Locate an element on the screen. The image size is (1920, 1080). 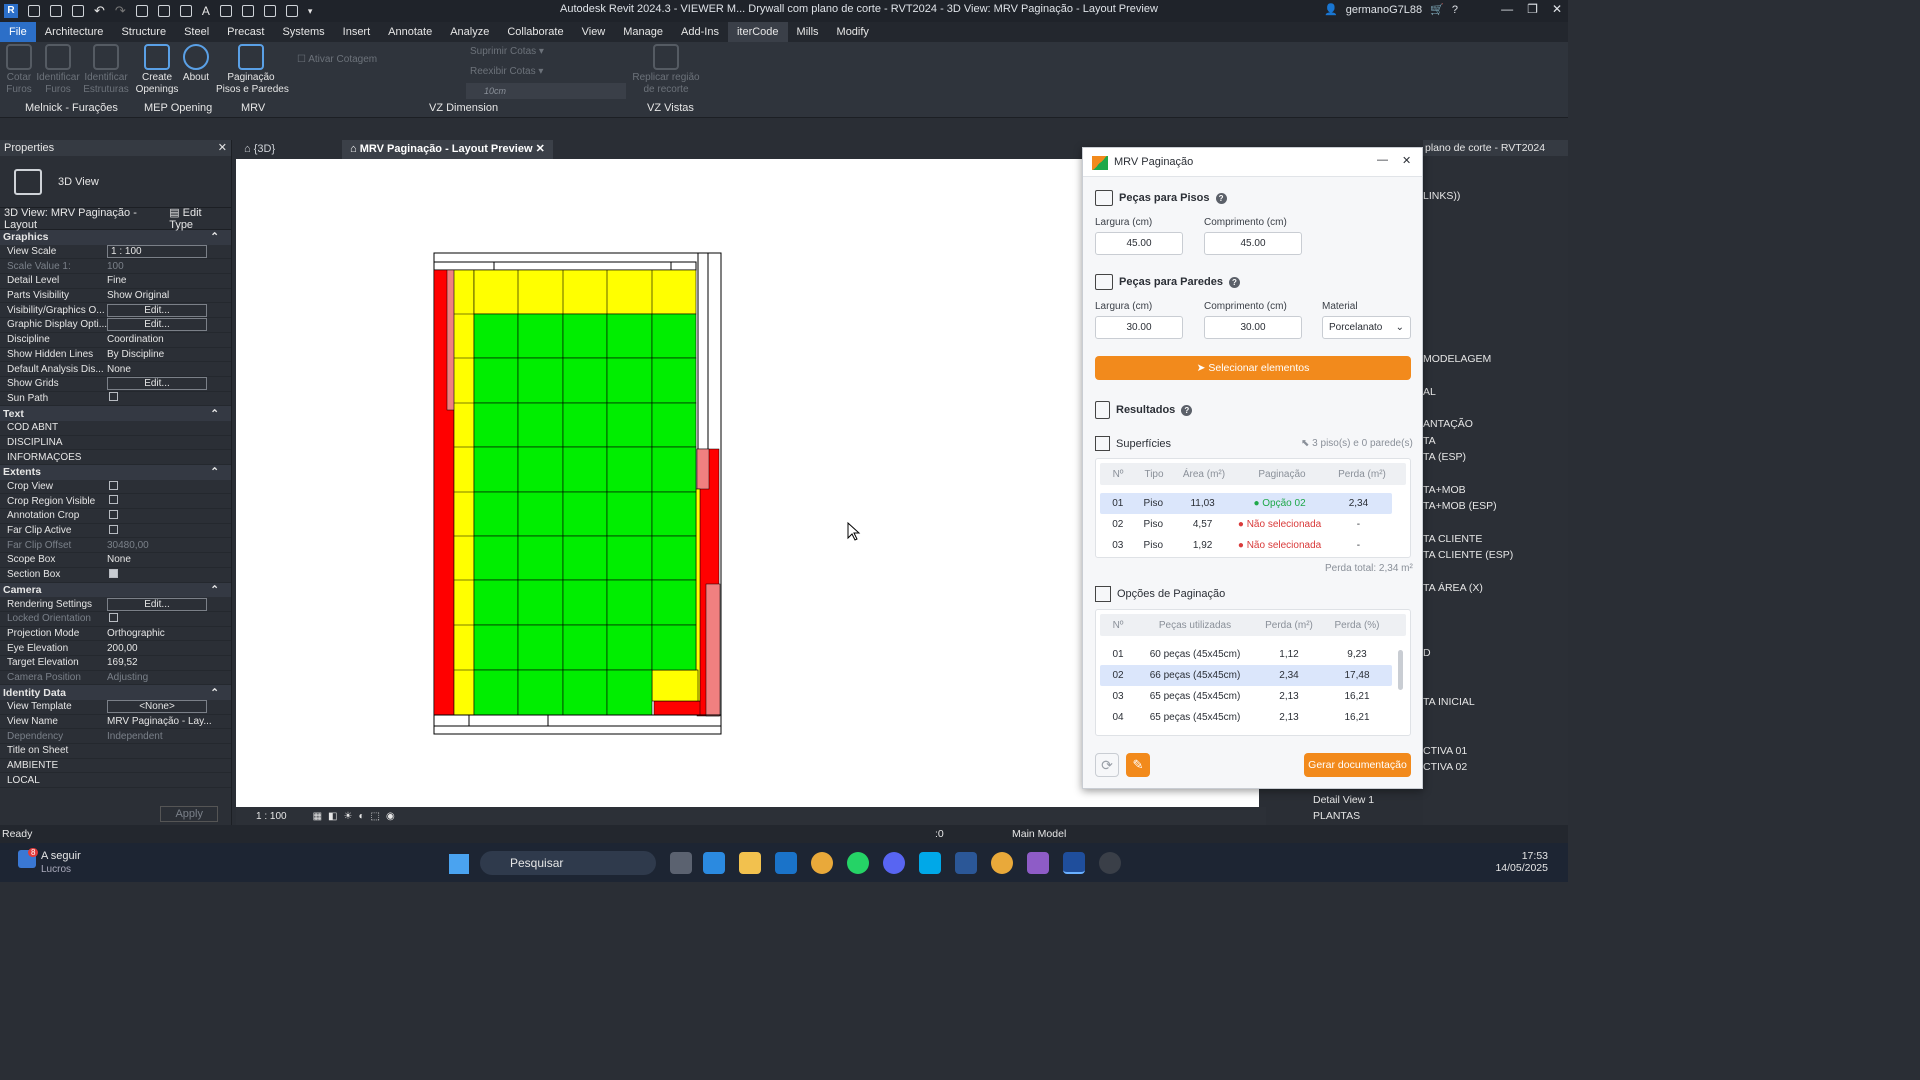
group-camera: Camera ⌃ is located at coordinates (115, 590).